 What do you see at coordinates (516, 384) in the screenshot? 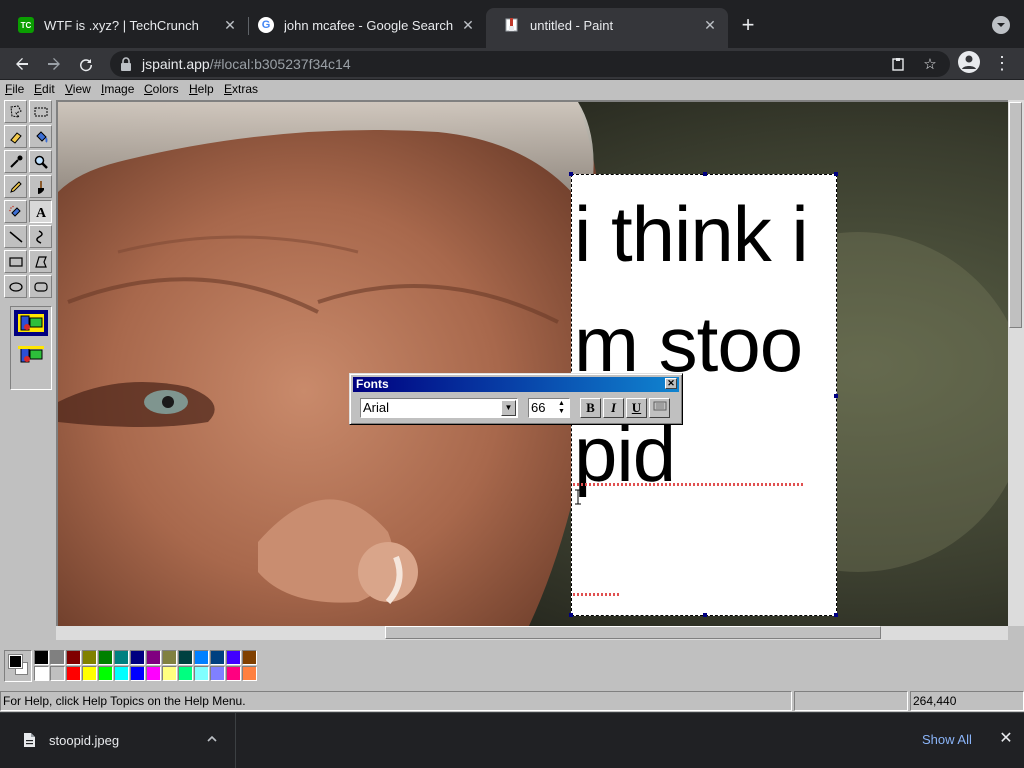
I see `fonts-window-title: Fonts ✕` at bounding box center [516, 384].